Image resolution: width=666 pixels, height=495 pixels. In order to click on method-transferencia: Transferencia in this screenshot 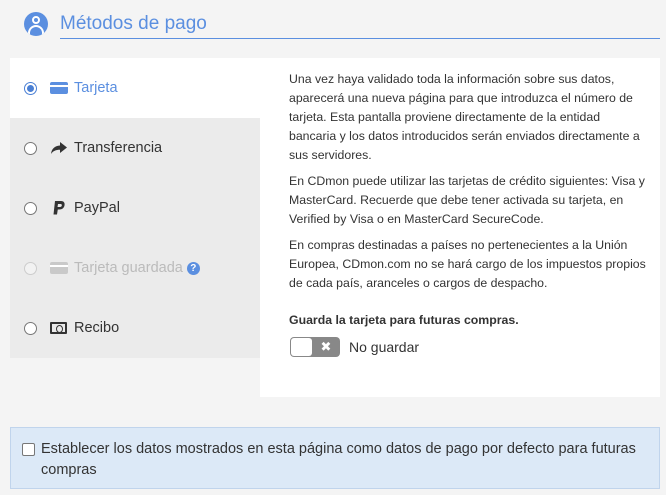, I will do `click(135, 148)`.